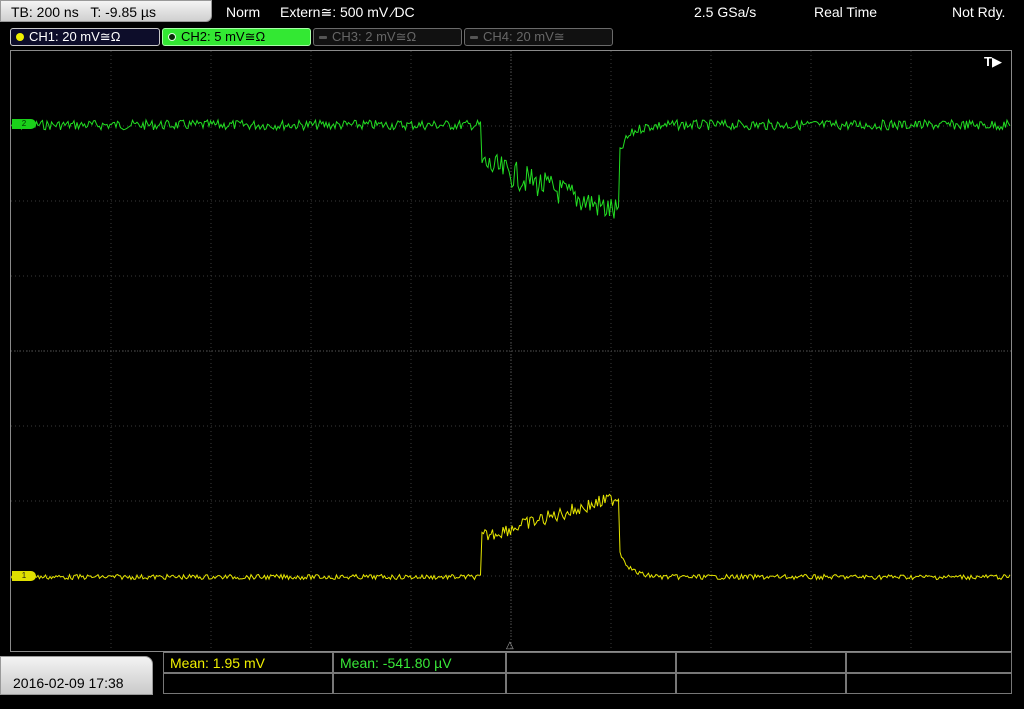 The image size is (1024, 709). What do you see at coordinates (243, 12) in the screenshot?
I see `trigger-mode: Norm` at bounding box center [243, 12].